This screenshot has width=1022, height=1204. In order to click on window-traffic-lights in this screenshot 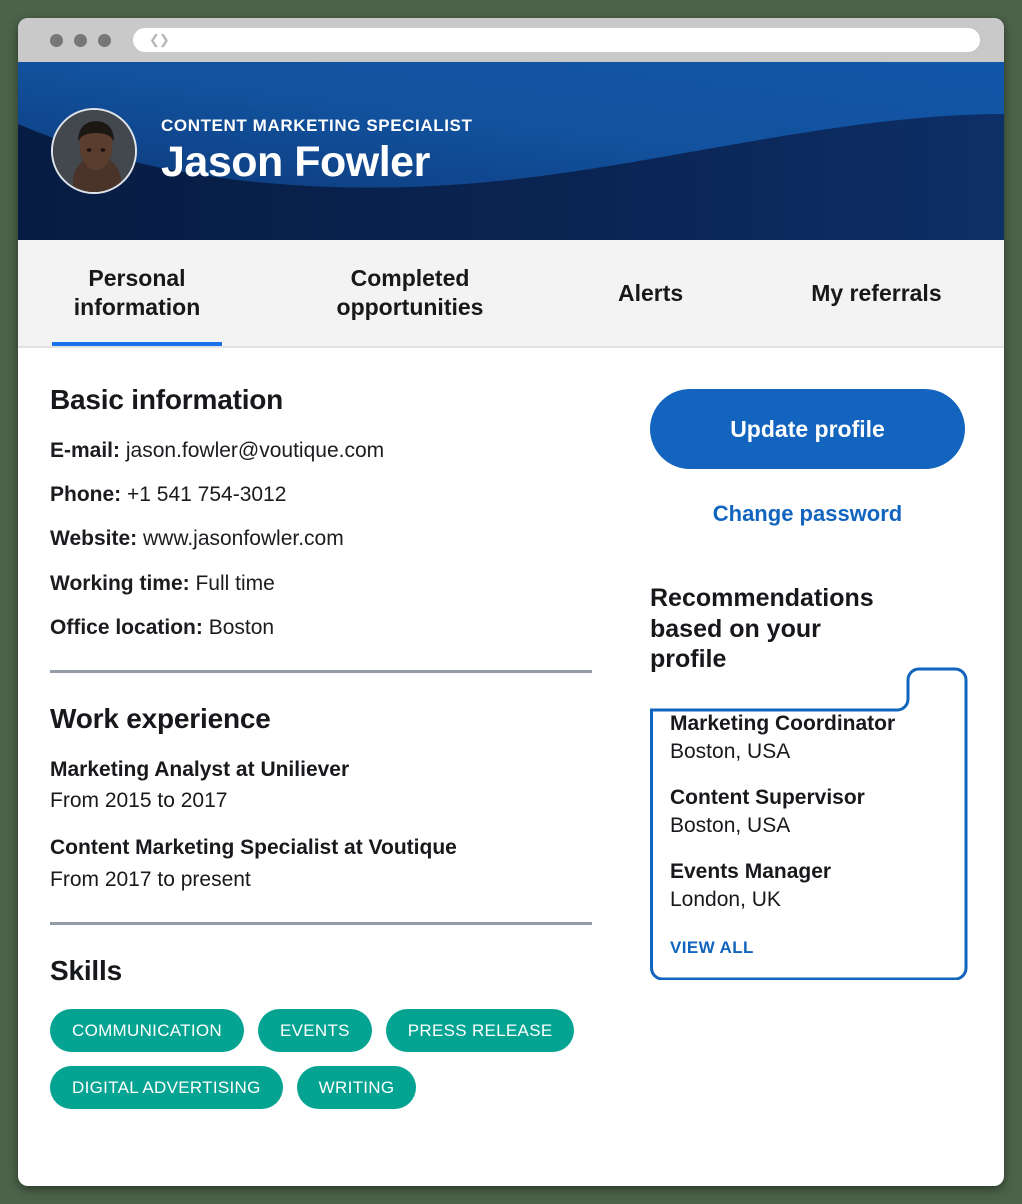, I will do `click(80, 40)`.